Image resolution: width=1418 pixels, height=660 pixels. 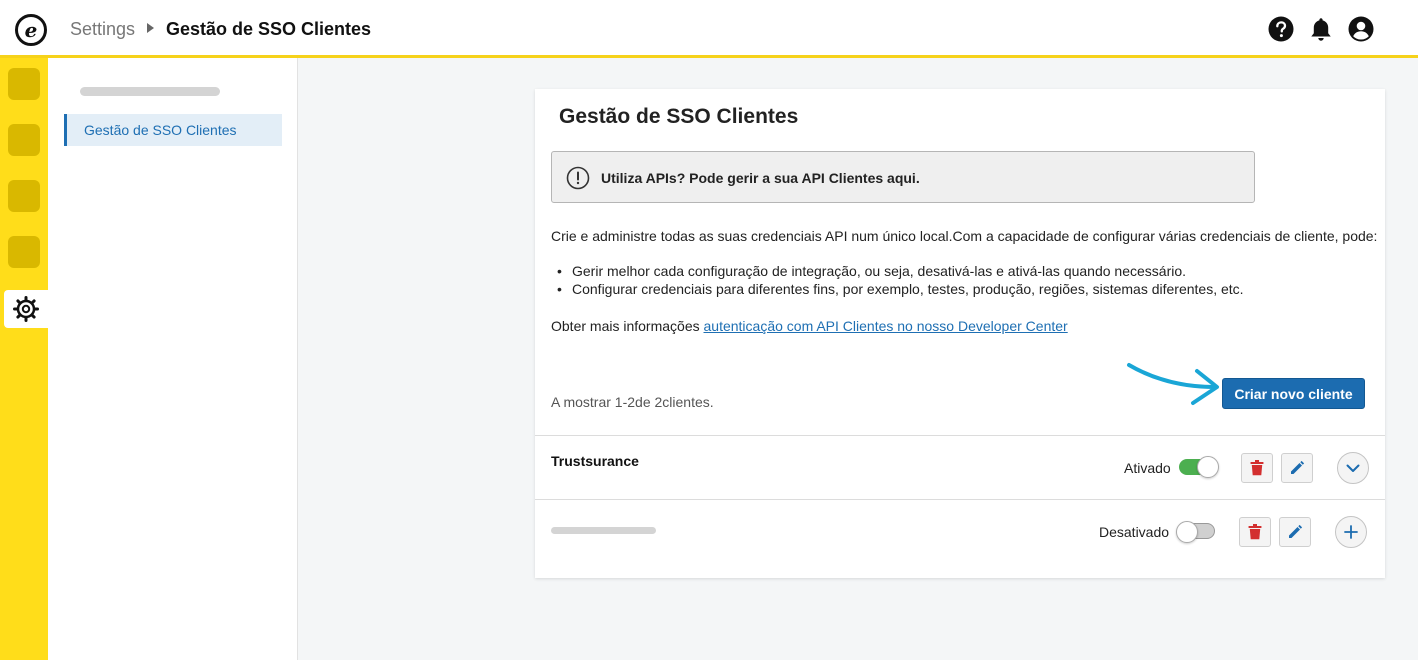 What do you see at coordinates (632, 402) in the screenshot?
I see `pagination-summary: A mostrar 1-2de 2clientes.` at bounding box center [632, 402].